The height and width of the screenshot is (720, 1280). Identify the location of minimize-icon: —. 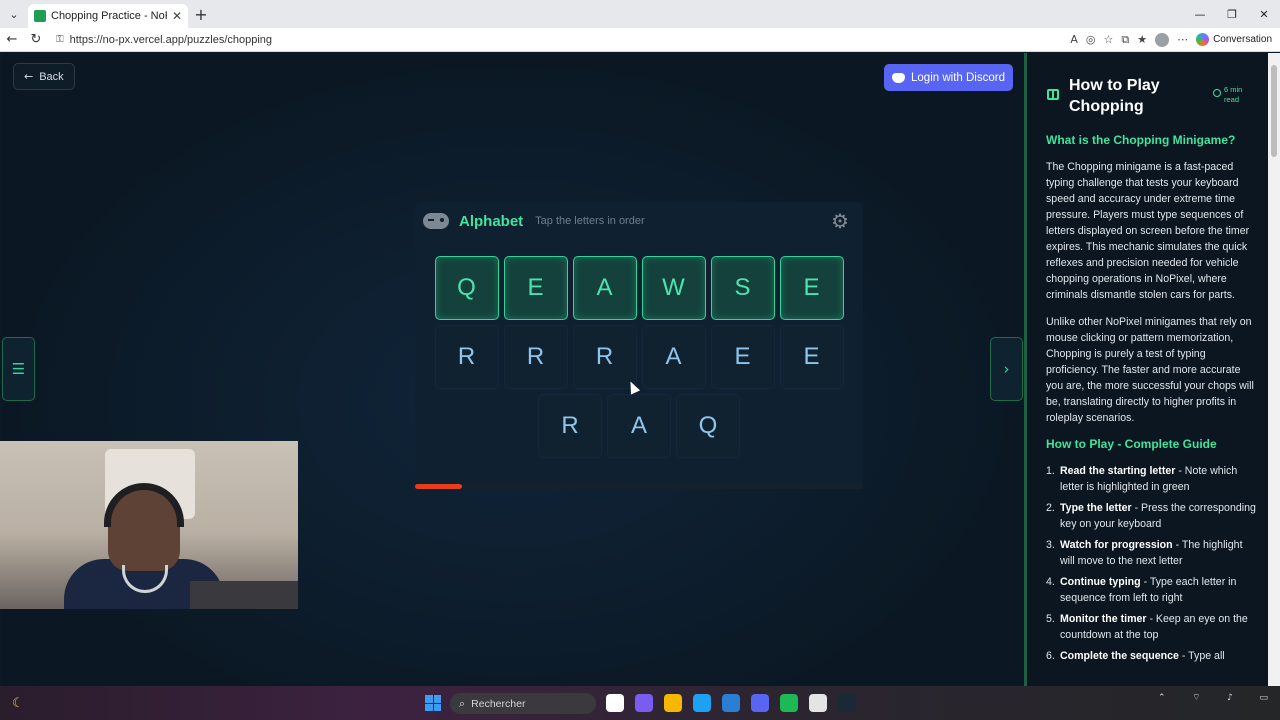
(1200, 14).